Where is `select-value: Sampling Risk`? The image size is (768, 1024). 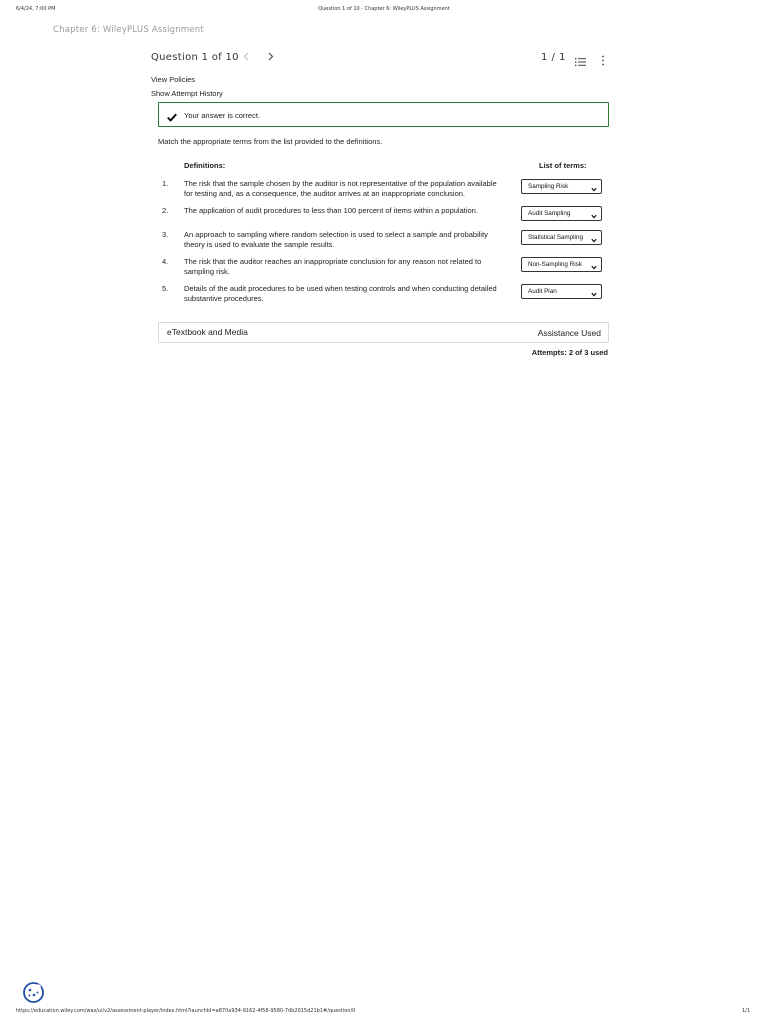
select-value: Sampling Risk is located at coordinates (548, 186).